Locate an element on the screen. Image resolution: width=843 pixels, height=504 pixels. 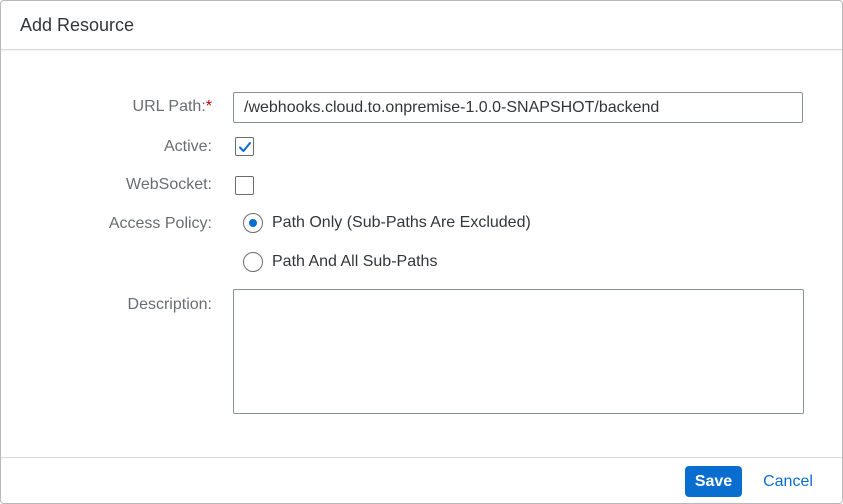
check-icon is located at coordinates (245, 147).